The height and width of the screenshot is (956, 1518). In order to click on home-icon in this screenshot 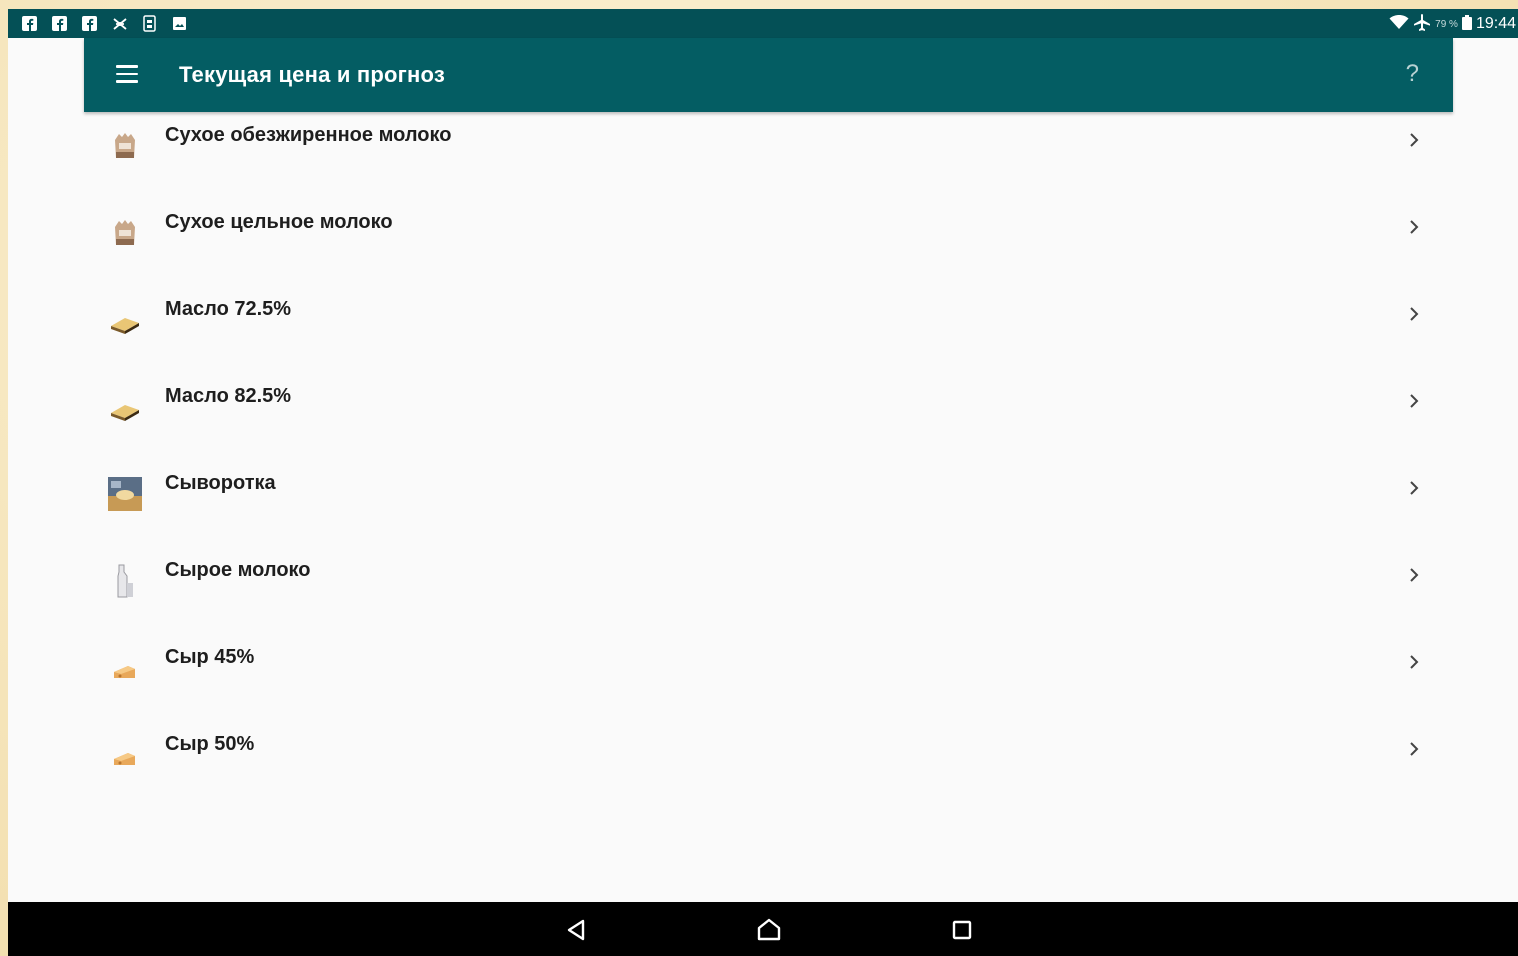, I will do `click(769, 929)`.